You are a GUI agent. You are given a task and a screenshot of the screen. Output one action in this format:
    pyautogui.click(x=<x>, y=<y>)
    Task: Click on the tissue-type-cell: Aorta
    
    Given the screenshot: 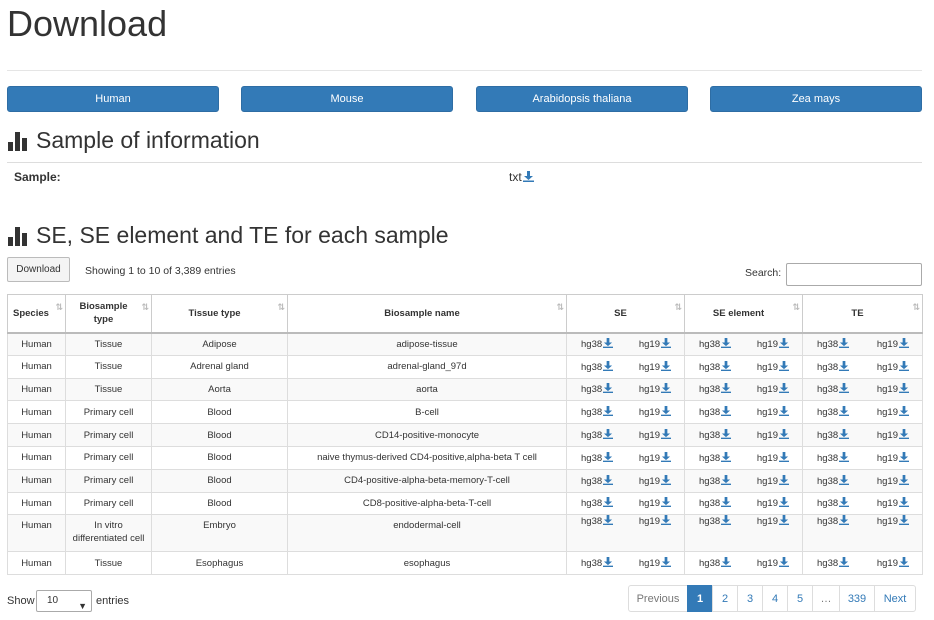 What is the action you would take?
    pyautogui.click(x=219, y=389)
    